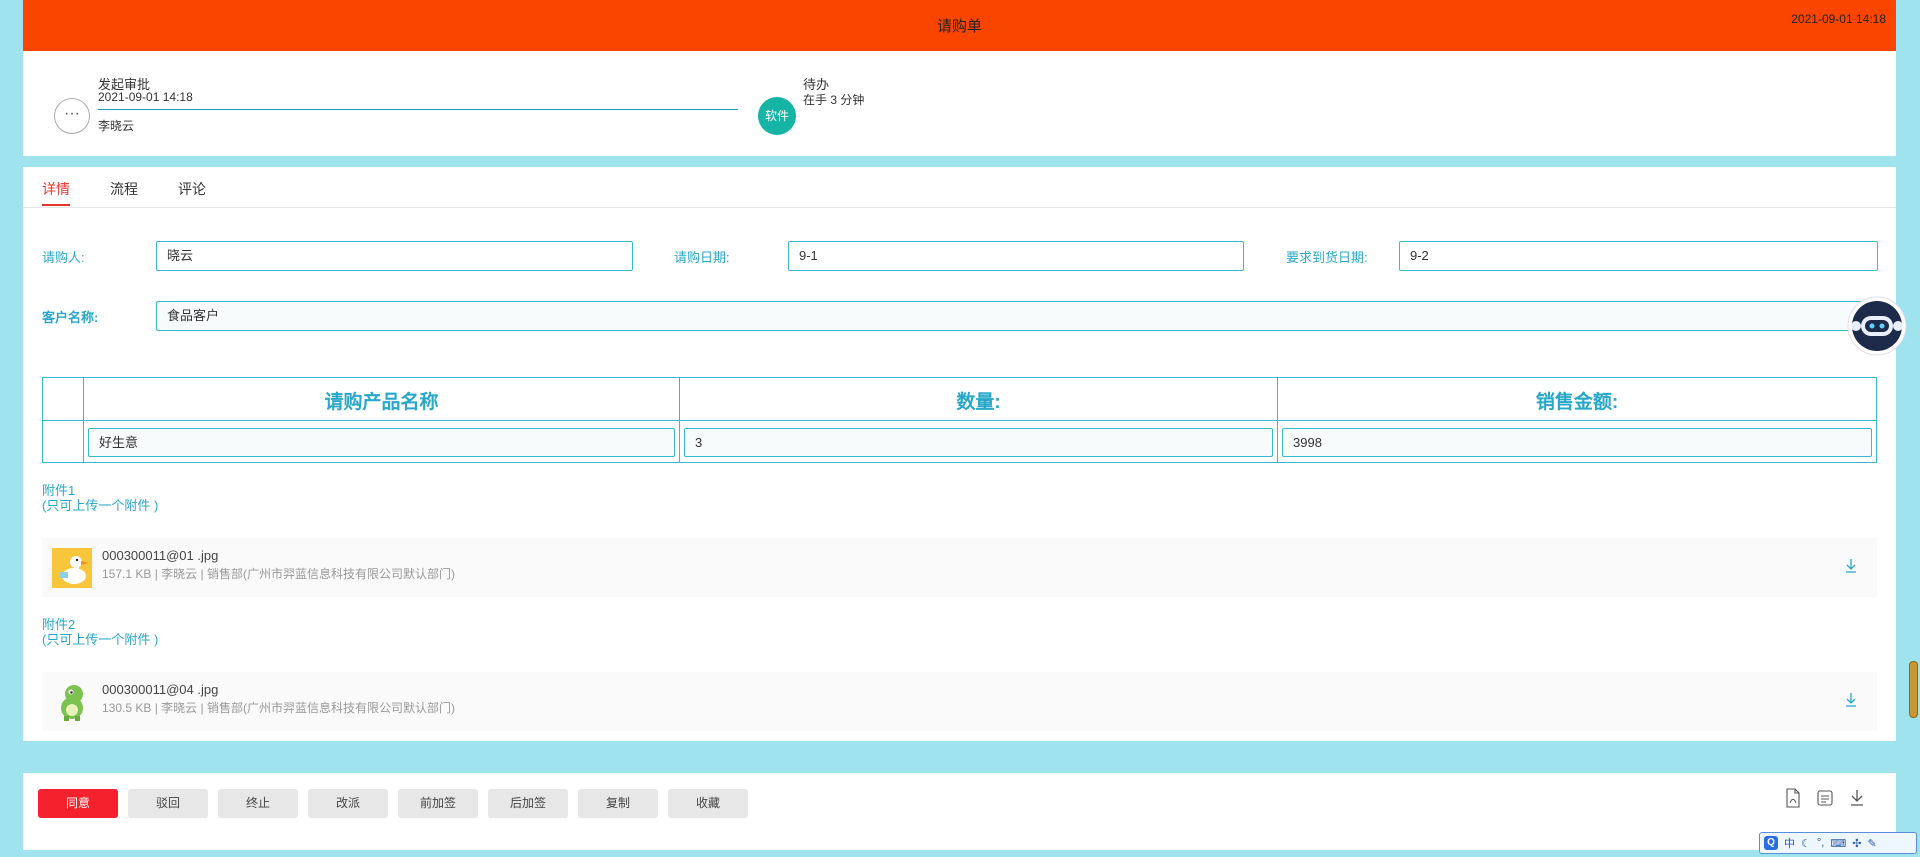 The height and width of the screenshot is (857, 1920). I want to click on requester-label: 请购人:, so click(63, 257).